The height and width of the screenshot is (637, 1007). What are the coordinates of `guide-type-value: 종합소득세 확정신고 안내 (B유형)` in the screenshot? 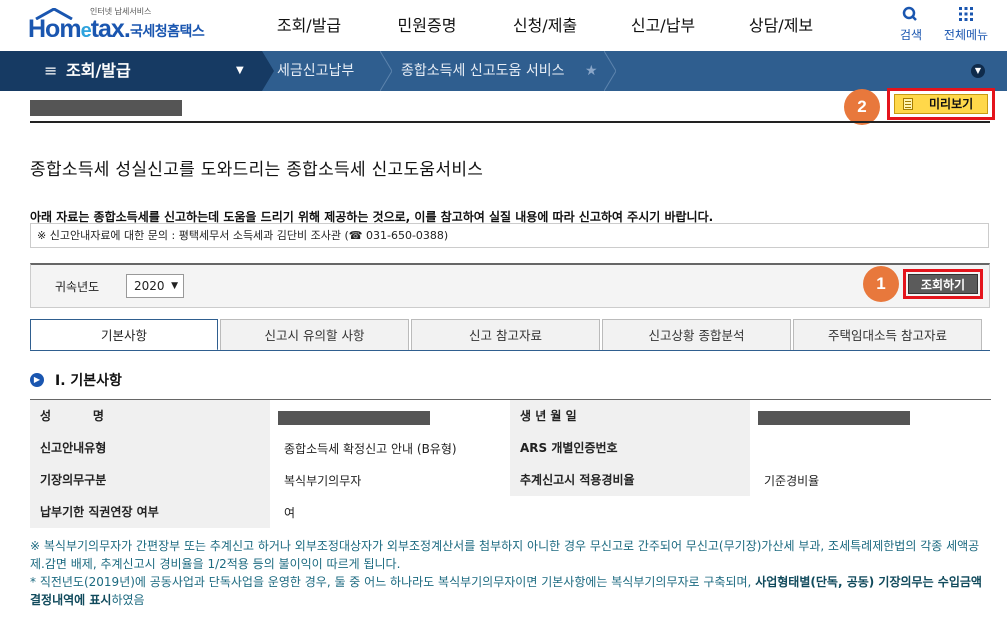 It's located at (390, 448).